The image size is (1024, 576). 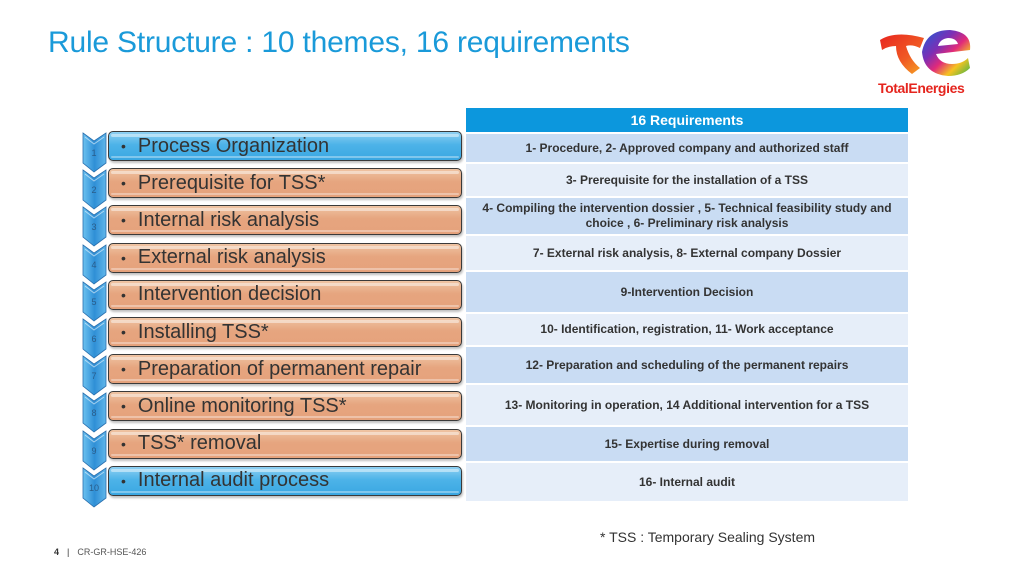 What do you see at coordinates (94, 227) in the screenshot?
I see `theme-number: 3` at bounding box center [94, 227].